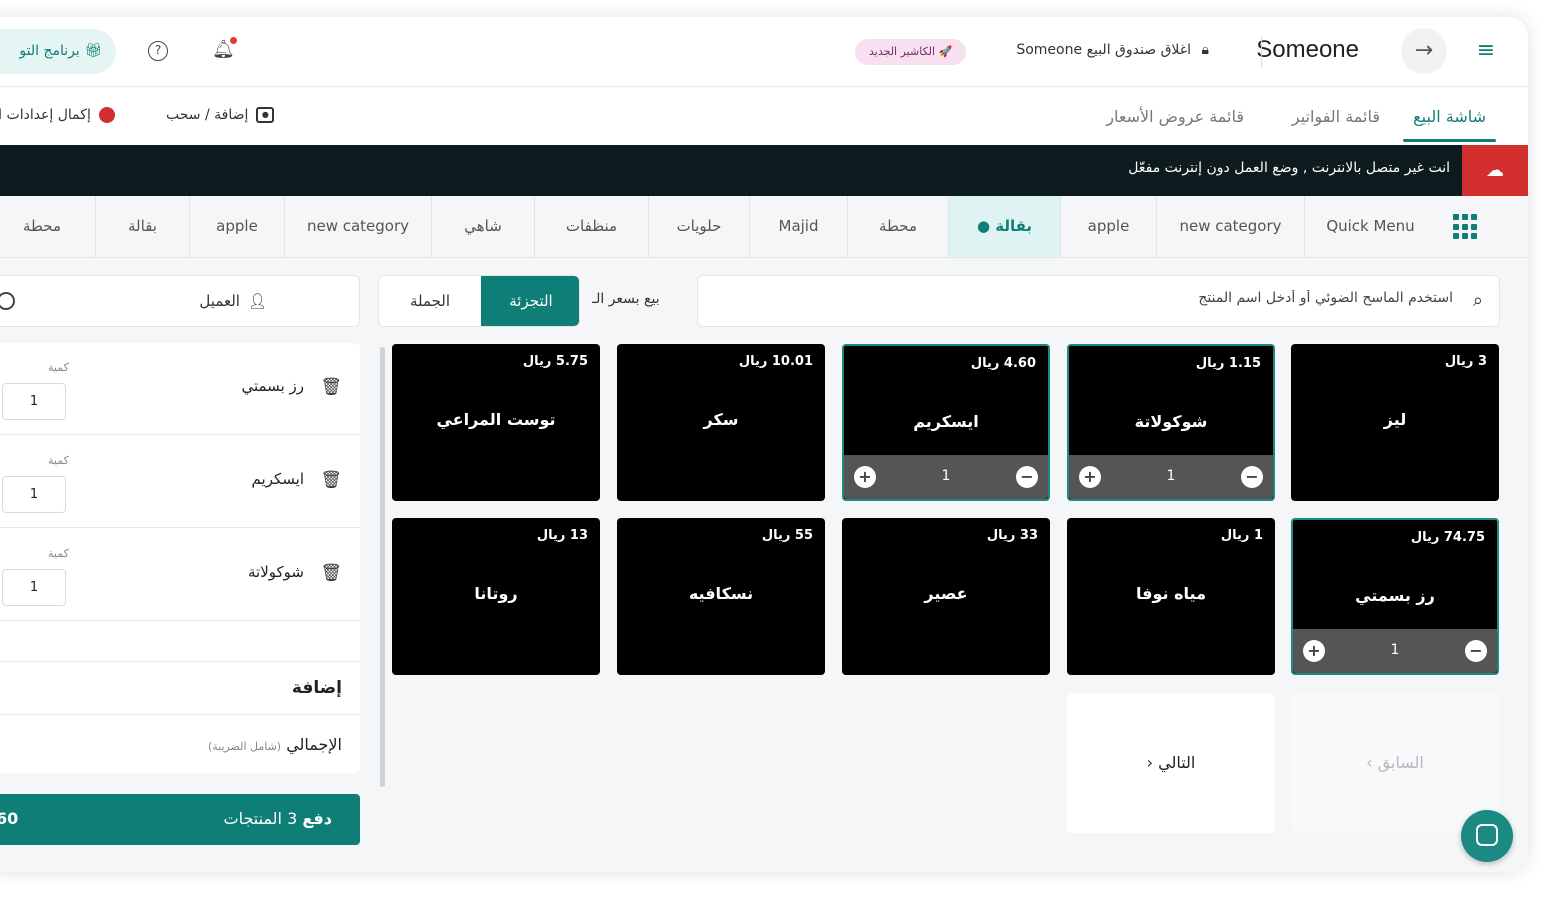  Describe the element at coordinates (1336, 116) in the screenshot. I see `tab-invoices: قائمة الفواتير` at that location.